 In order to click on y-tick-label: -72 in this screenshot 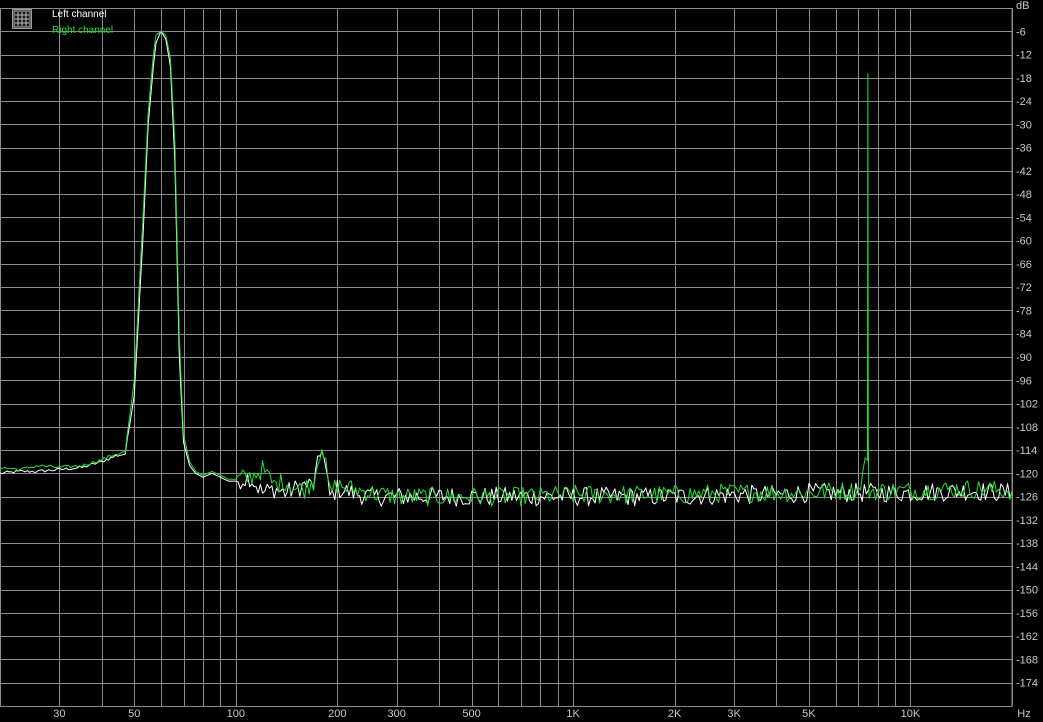, I will do `click(1024, 288)`.